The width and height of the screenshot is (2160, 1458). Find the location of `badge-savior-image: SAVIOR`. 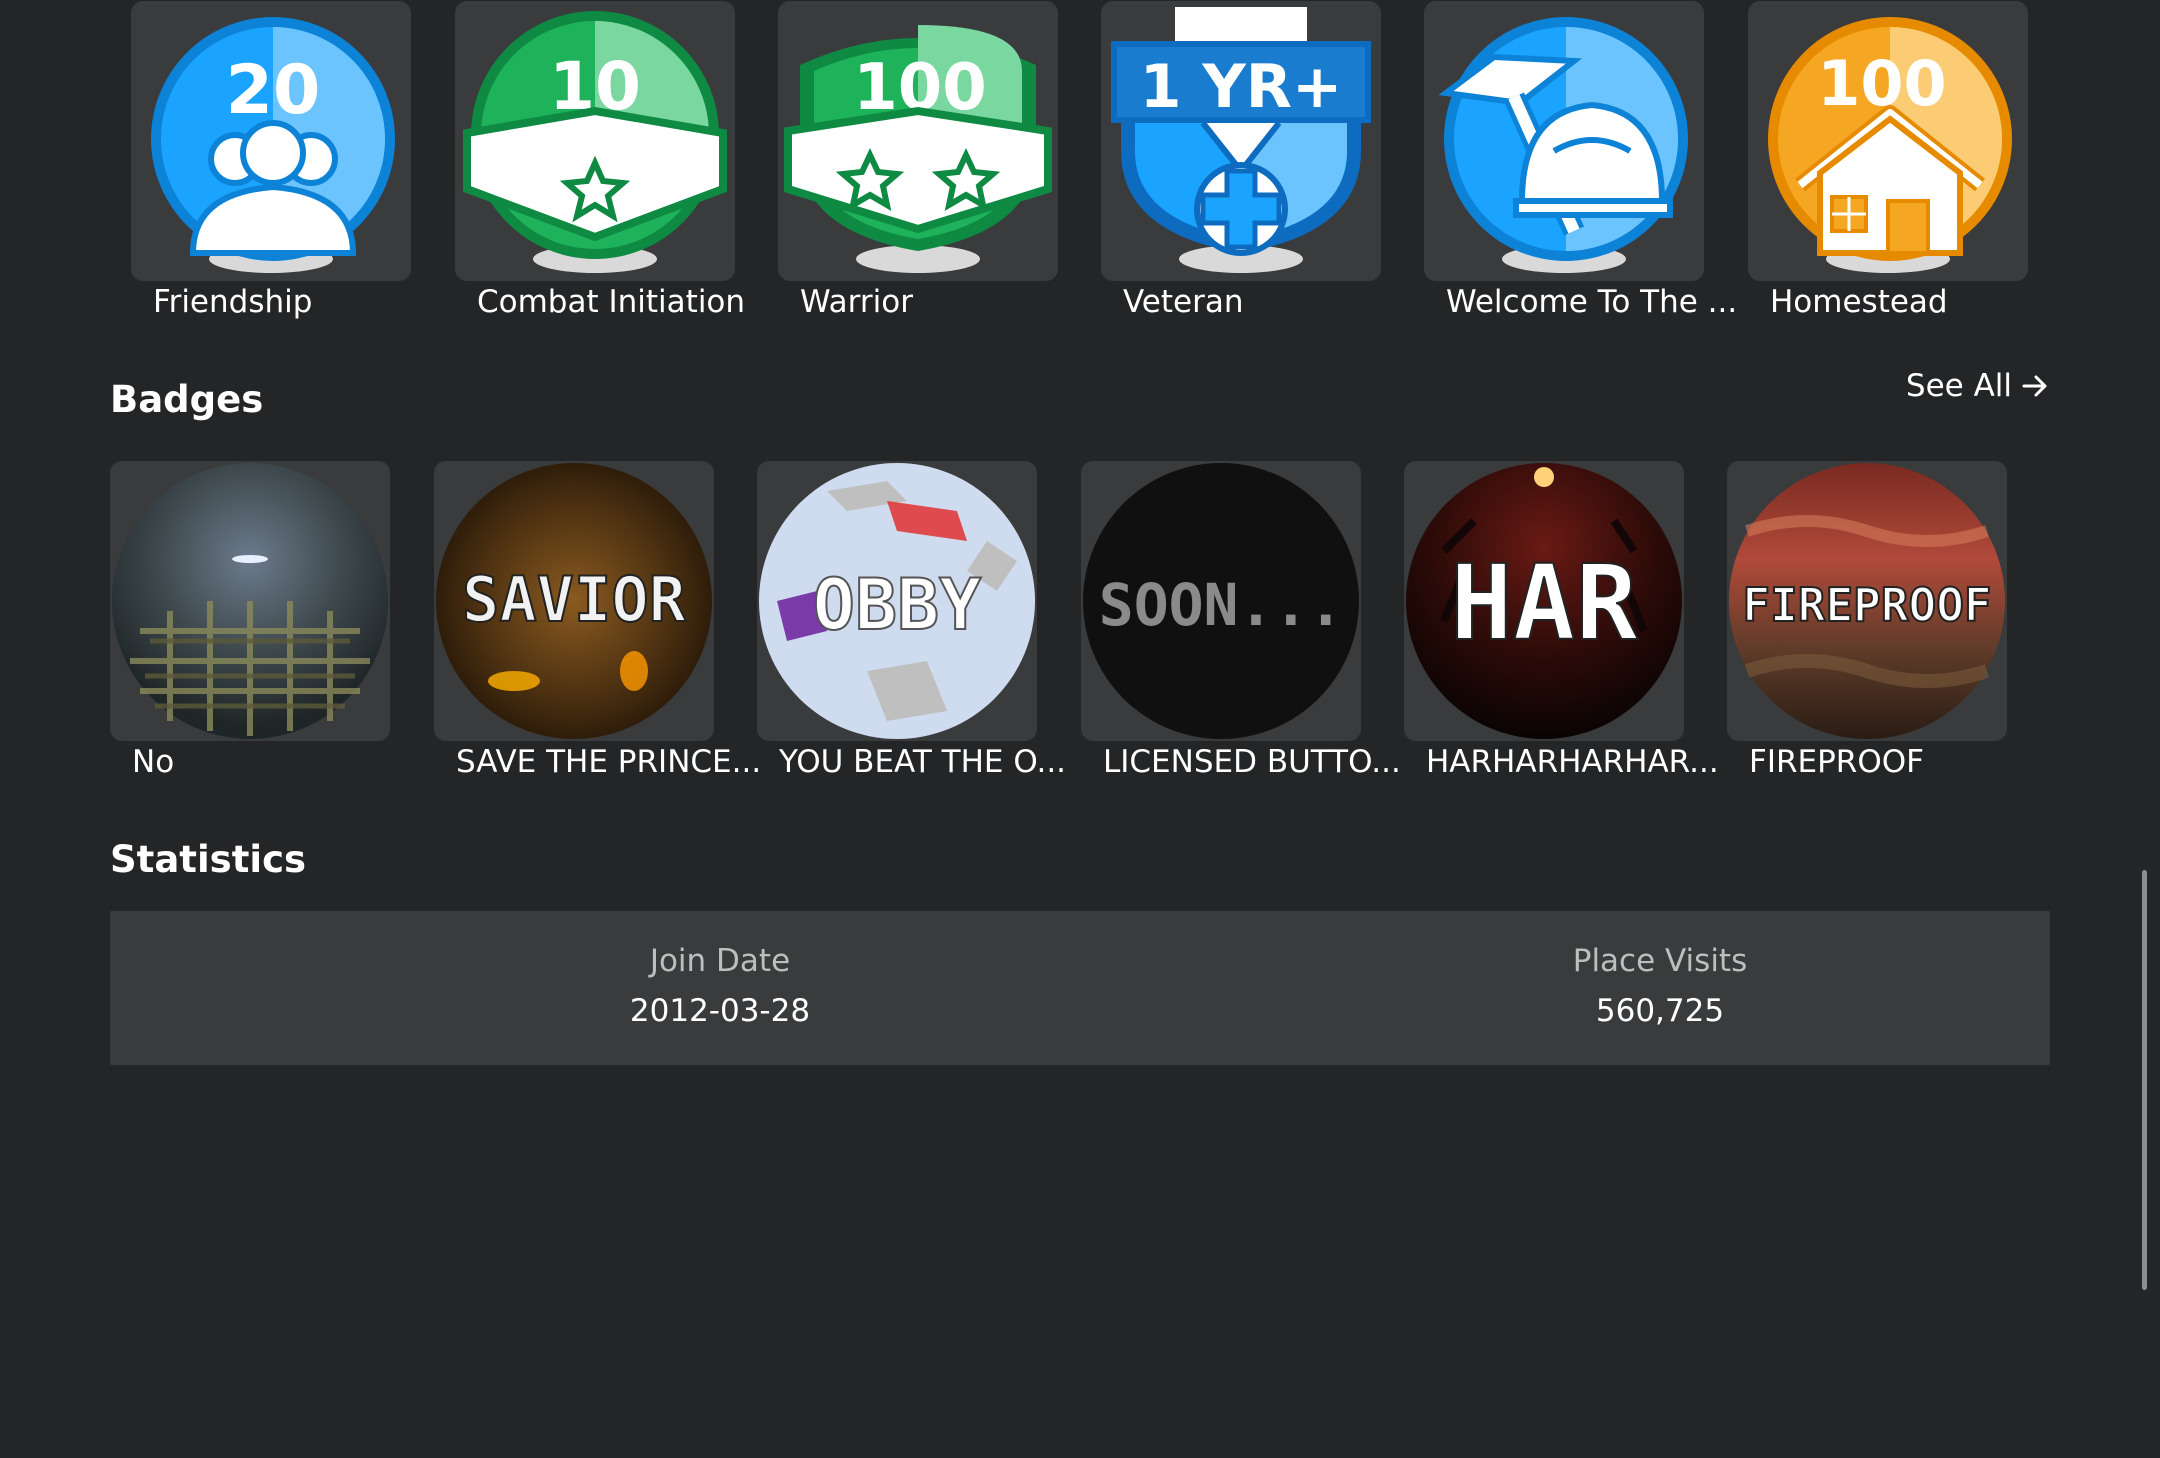

badge-savior-image: SAVIOR is located at coordinates (574, 601).